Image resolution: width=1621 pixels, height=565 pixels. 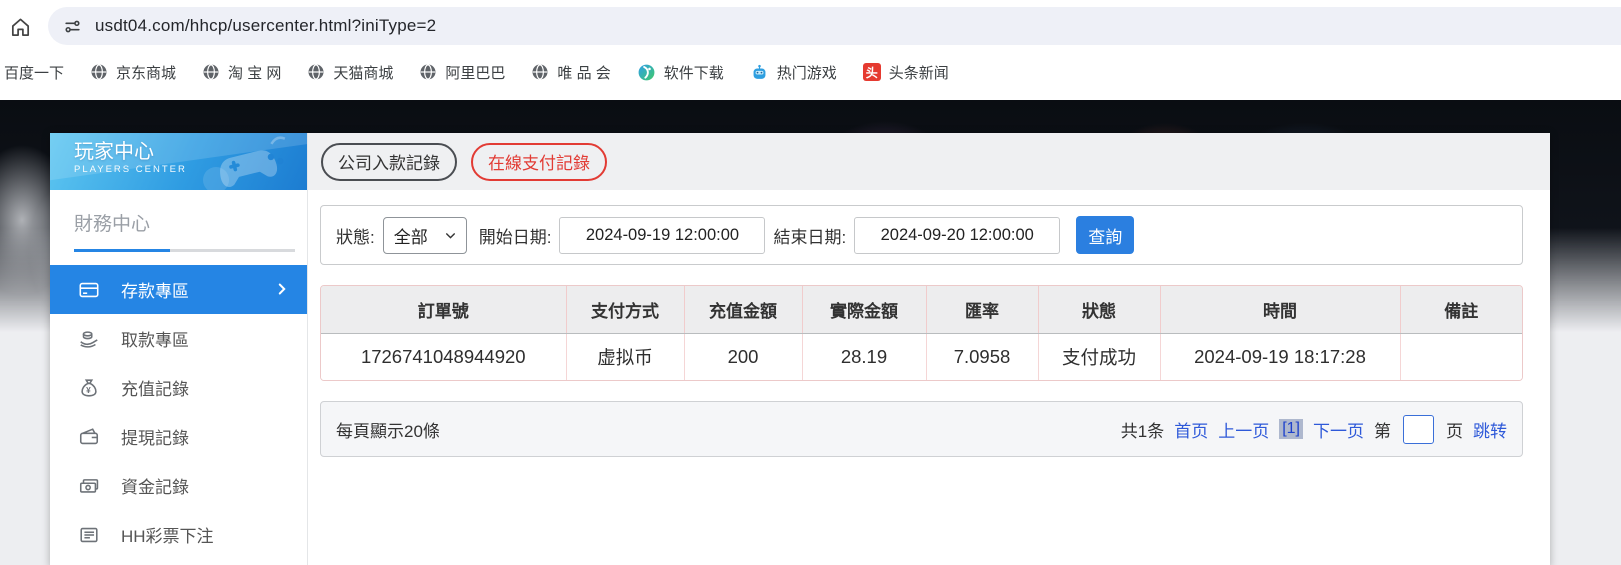 I want to click on start-date-input, so click(x=662, y=235).